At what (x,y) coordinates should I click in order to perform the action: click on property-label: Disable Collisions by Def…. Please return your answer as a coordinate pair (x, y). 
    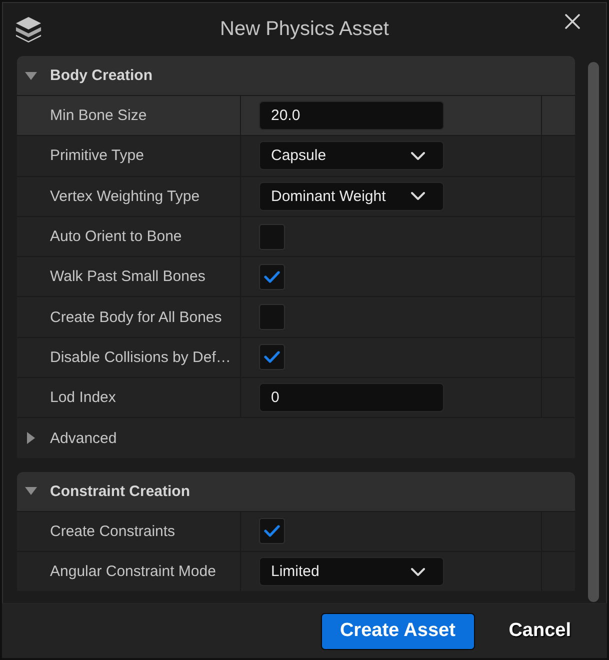
    Looking at the image, I should click on (140, 357).